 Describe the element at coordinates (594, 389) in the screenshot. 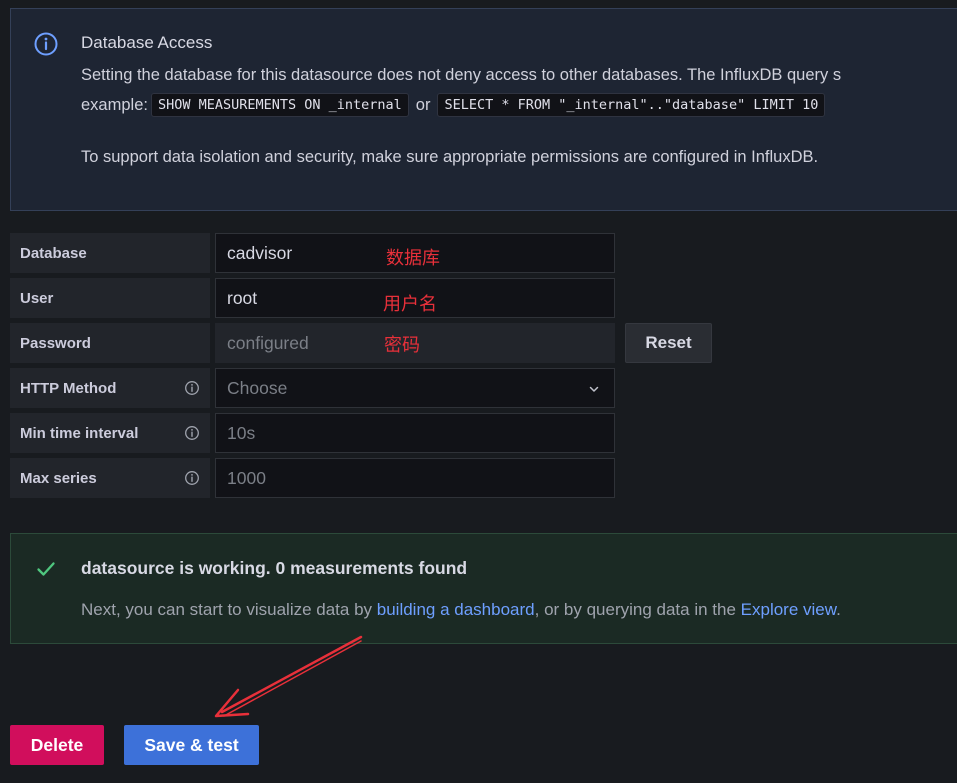

I see `chevron-down-icon` at that location.